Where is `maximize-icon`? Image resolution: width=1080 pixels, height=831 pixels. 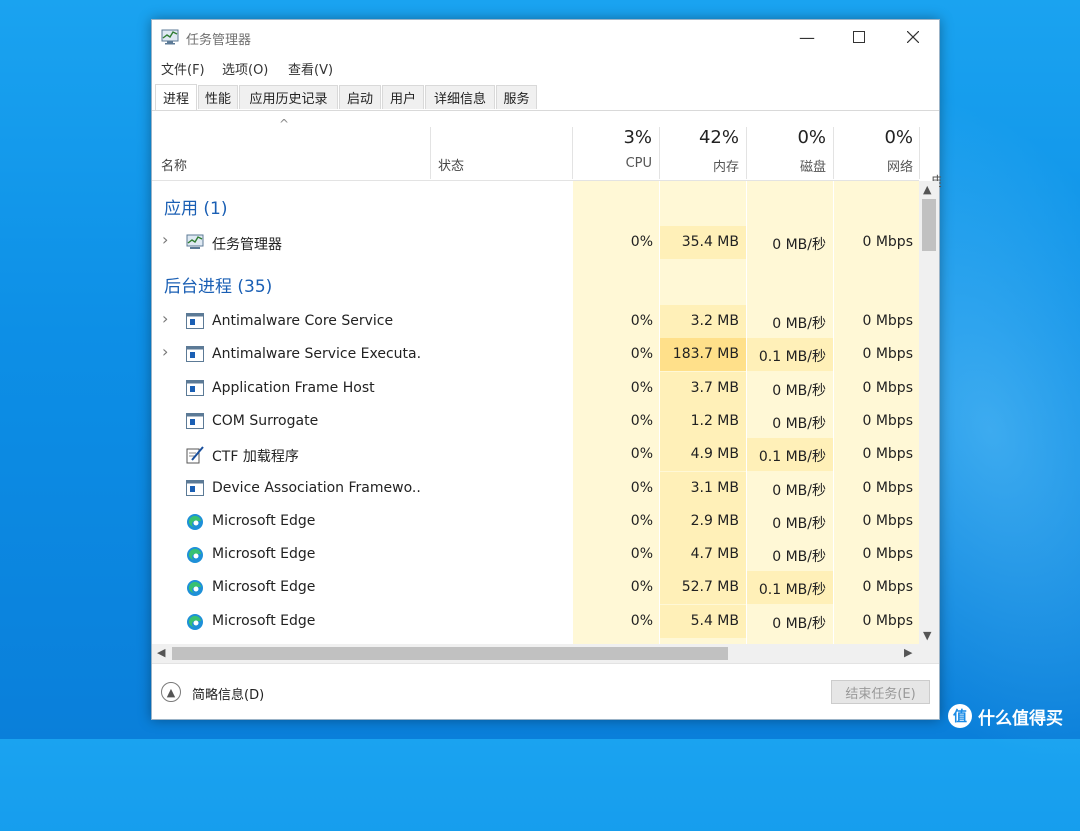 maximize-icon is located at coordinates (859, 37).